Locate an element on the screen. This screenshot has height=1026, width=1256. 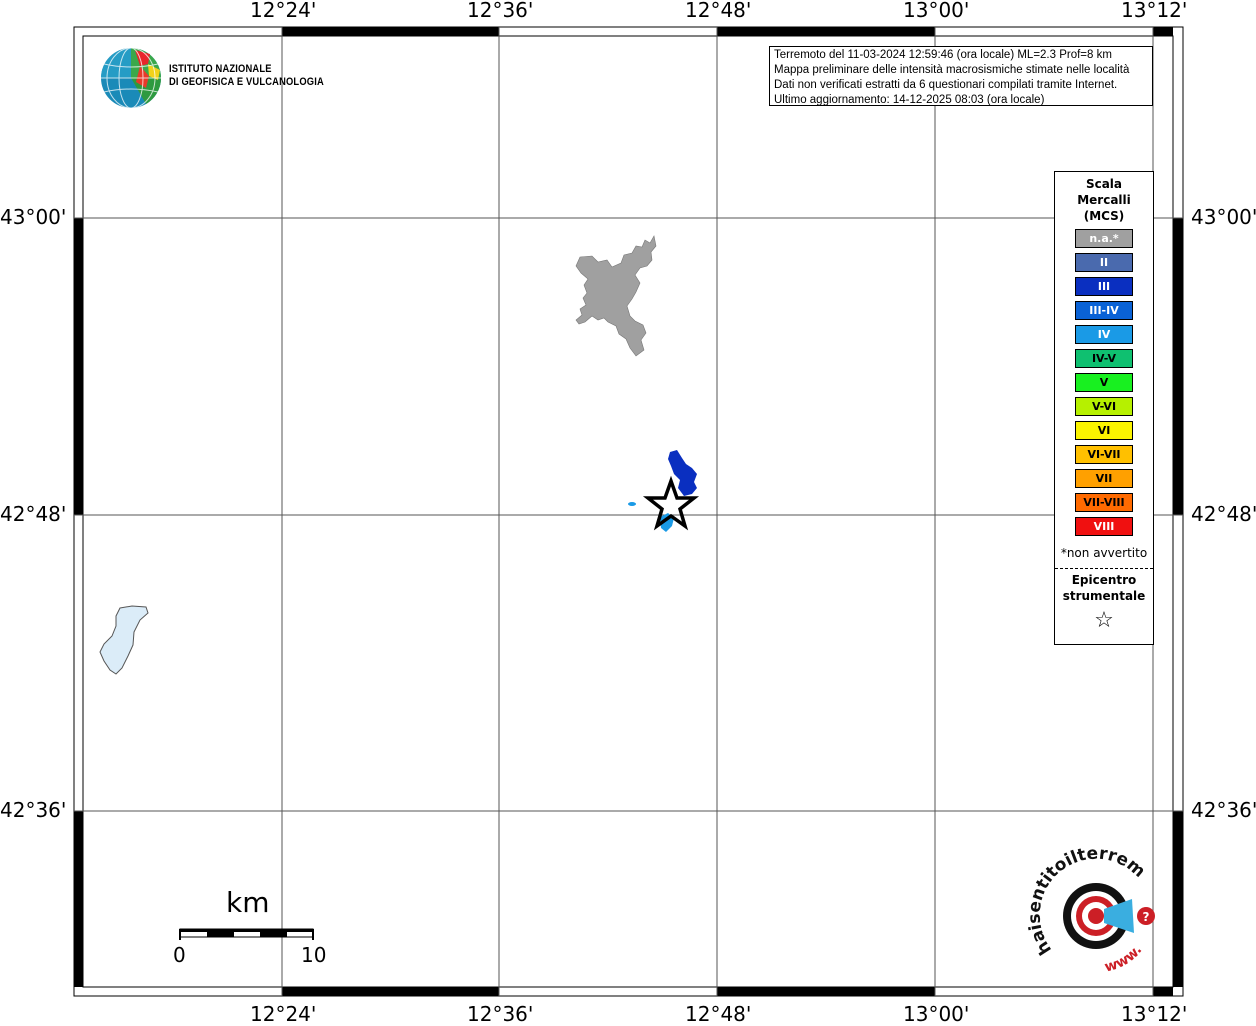
legend-swatch-vii-viii: VII-VIII is located at coordinates (1104, 502).